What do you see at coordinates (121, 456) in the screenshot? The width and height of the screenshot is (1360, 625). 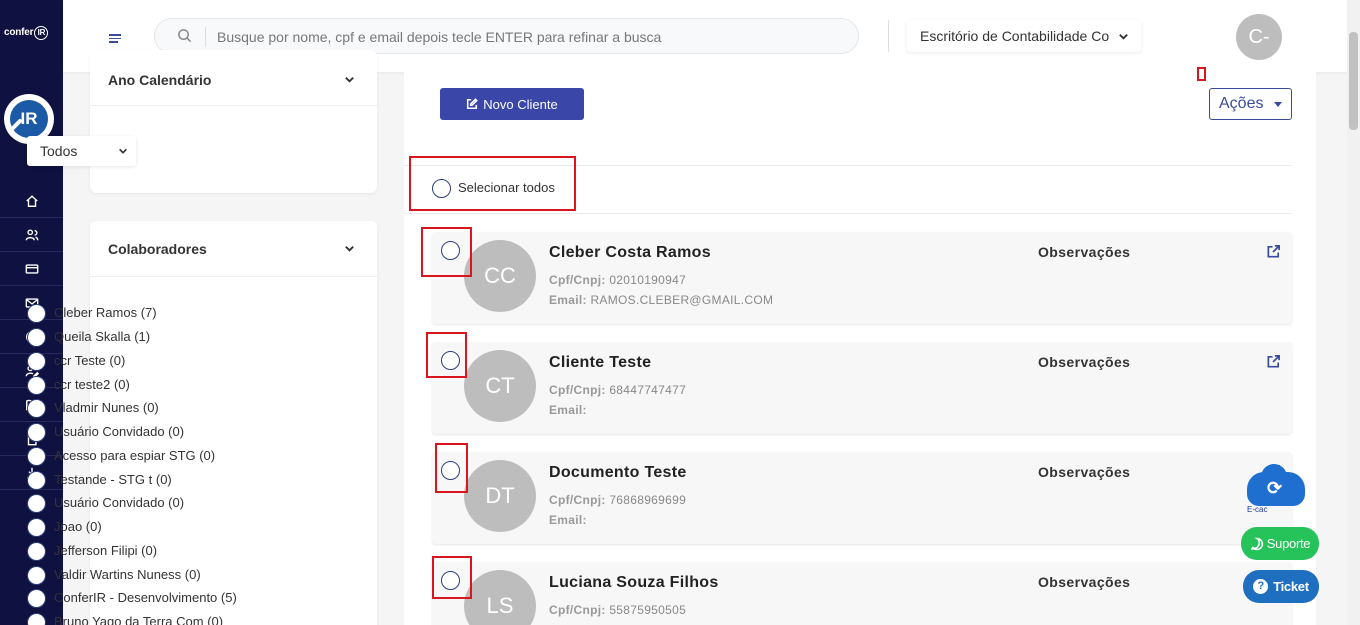 I see `collaborator-item: Acesso para espiar STG (0)` at bounding box center [121, 456].